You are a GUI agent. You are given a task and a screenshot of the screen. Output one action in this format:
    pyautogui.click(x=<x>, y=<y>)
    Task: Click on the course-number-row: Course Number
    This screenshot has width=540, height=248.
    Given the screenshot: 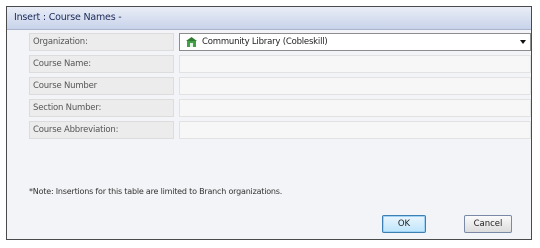 What is the action you would take?
    pyautogui.click(x=280, y=86)
    